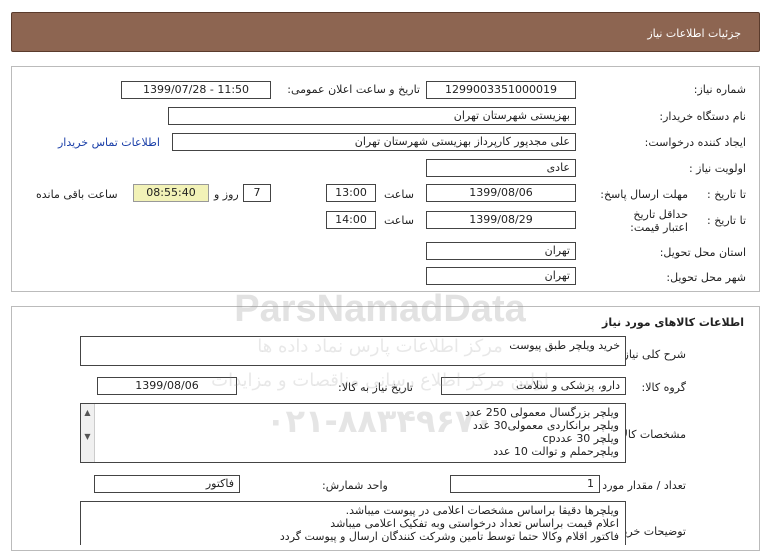 Image resolution: width=770 pixels, height=551 pixels. What do you see at coordinates (385, 32) in the screenshot?
I see `page-header: جزئیات اطلاعات نیاز` at bounding box center [385, 32].